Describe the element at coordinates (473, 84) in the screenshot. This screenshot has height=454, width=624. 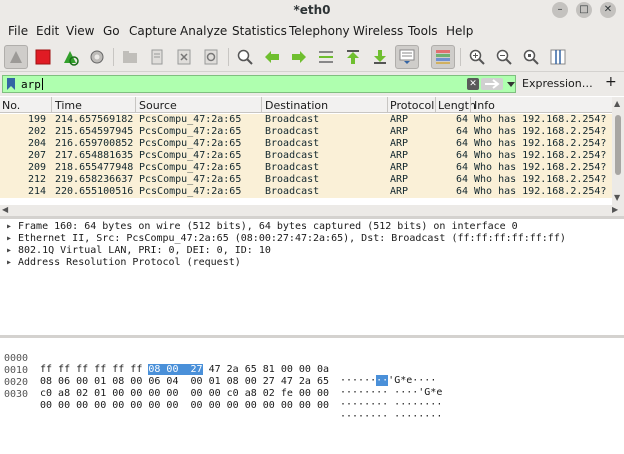
I see `clear-filter-icon: ✕` at that location.